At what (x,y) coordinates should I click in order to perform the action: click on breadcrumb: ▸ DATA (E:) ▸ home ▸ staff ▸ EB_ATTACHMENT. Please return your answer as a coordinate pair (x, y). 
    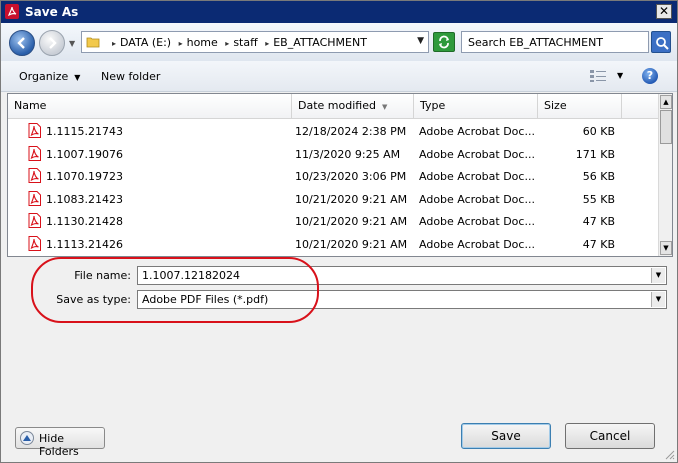
    Looking at the image, I should click on (237, 42).